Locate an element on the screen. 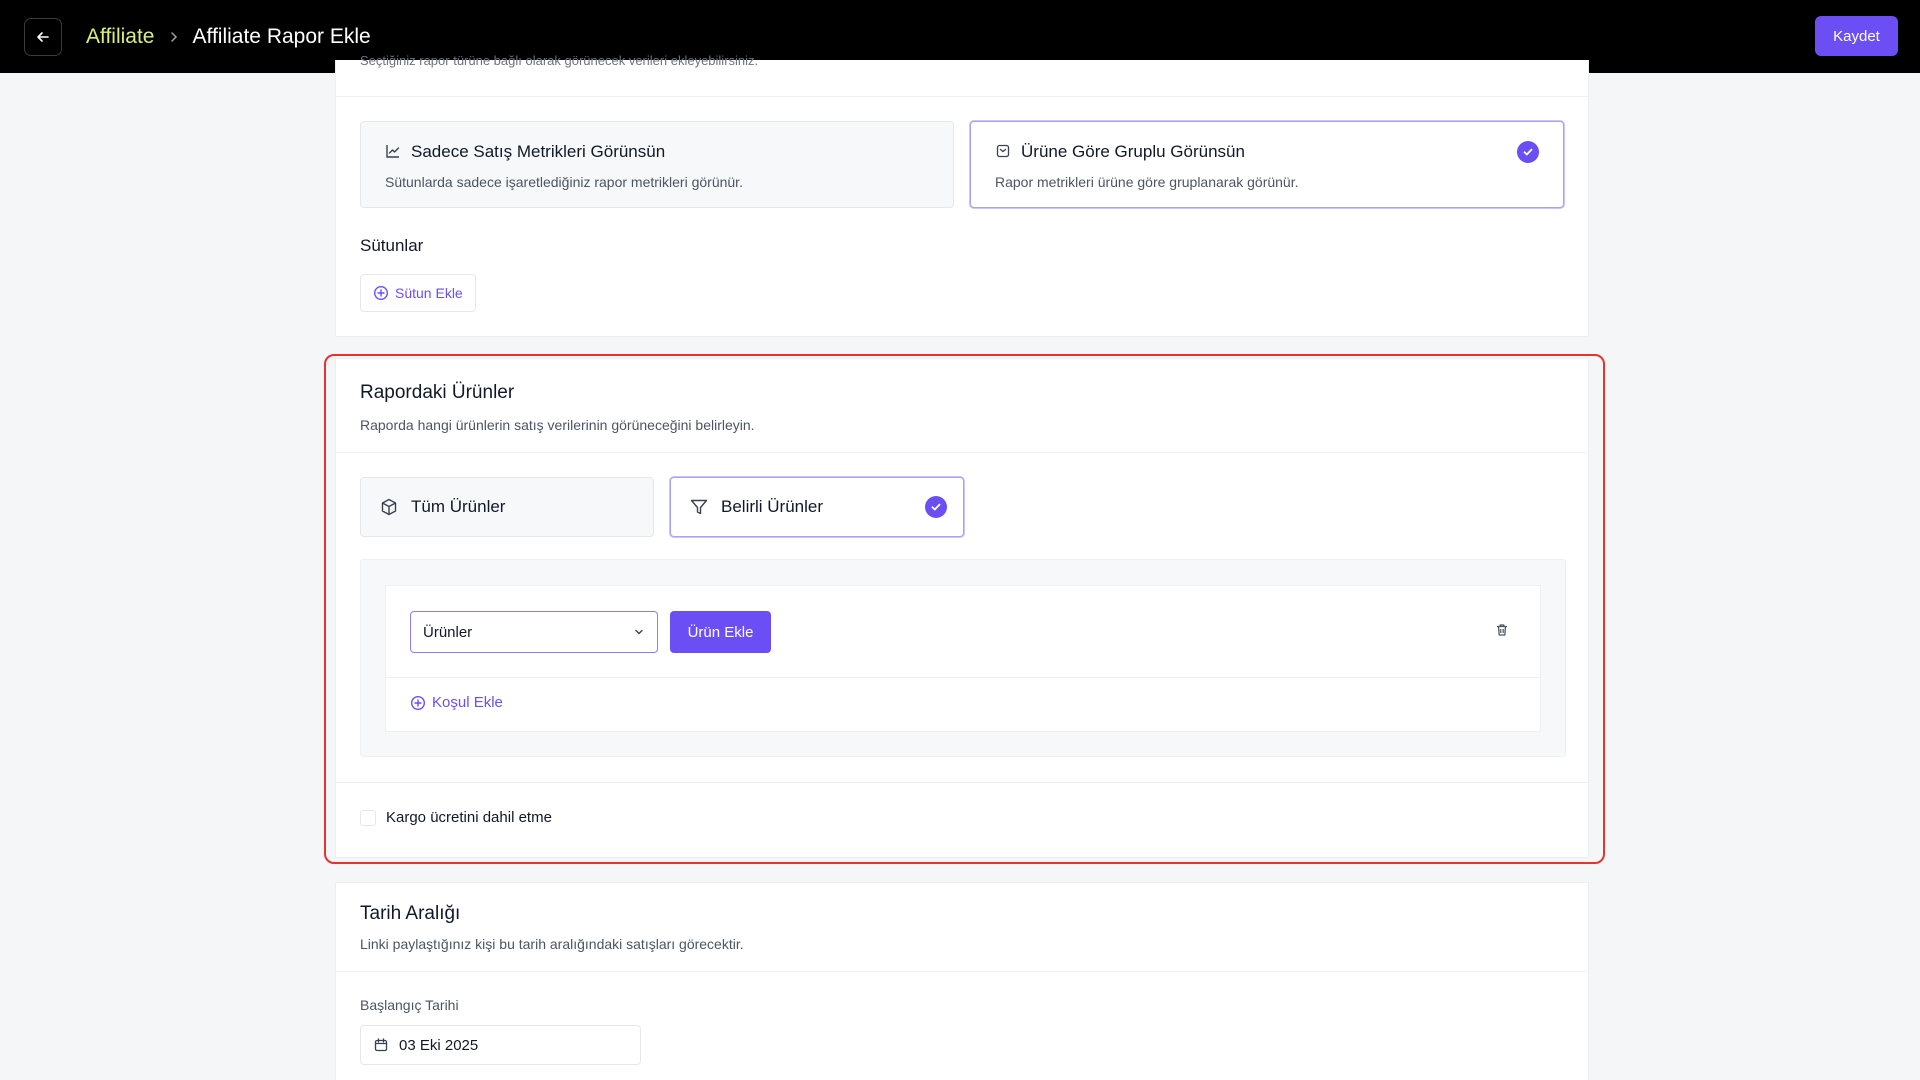  add-condition-button: Koşul Ekle is located at coordinates (456, 702).